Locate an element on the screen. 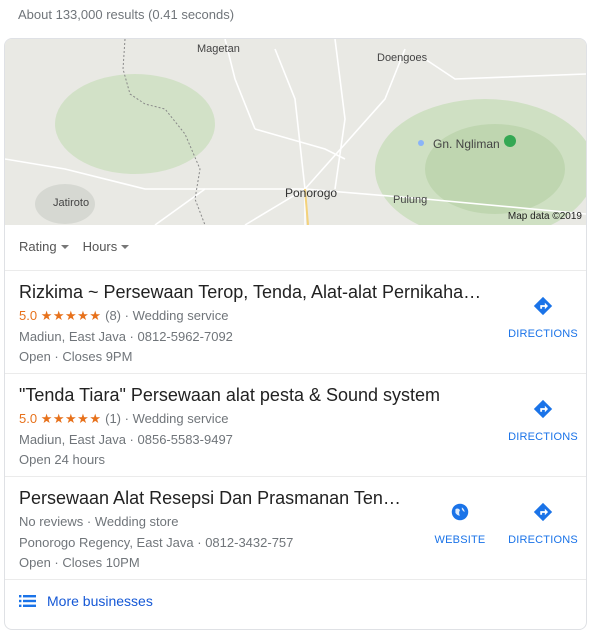 This screenshot has height=630, width=590. map-label: Doengoes is located at coordinates (402, 58).